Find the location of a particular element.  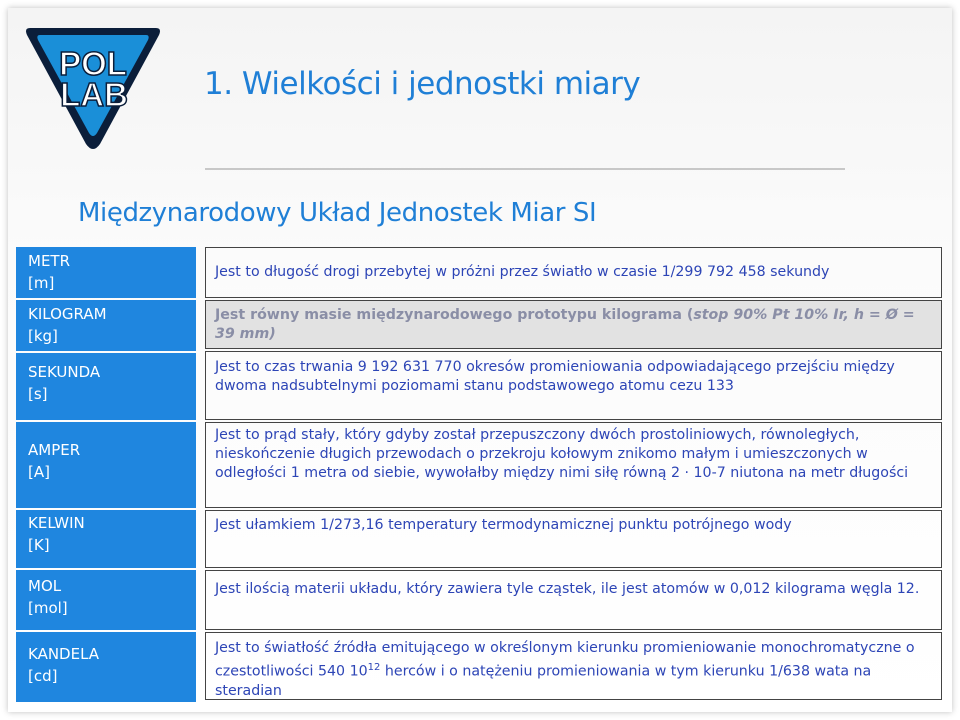

section-subtitle: Międzynarodowy Układ Jednostek Miar SI is located at coordinates (337, 213).